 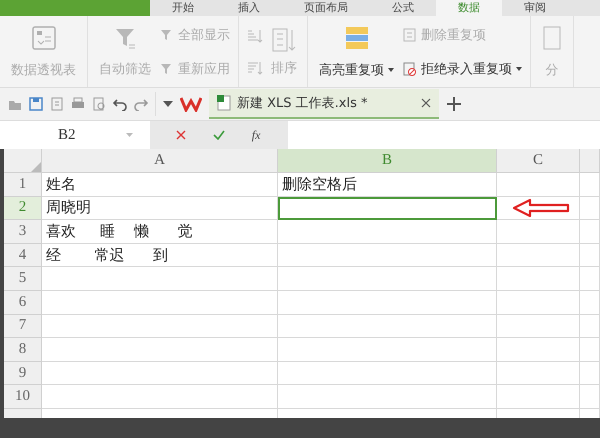 I want to click on table-cell: 周晓明, so click(x=160, y=208).